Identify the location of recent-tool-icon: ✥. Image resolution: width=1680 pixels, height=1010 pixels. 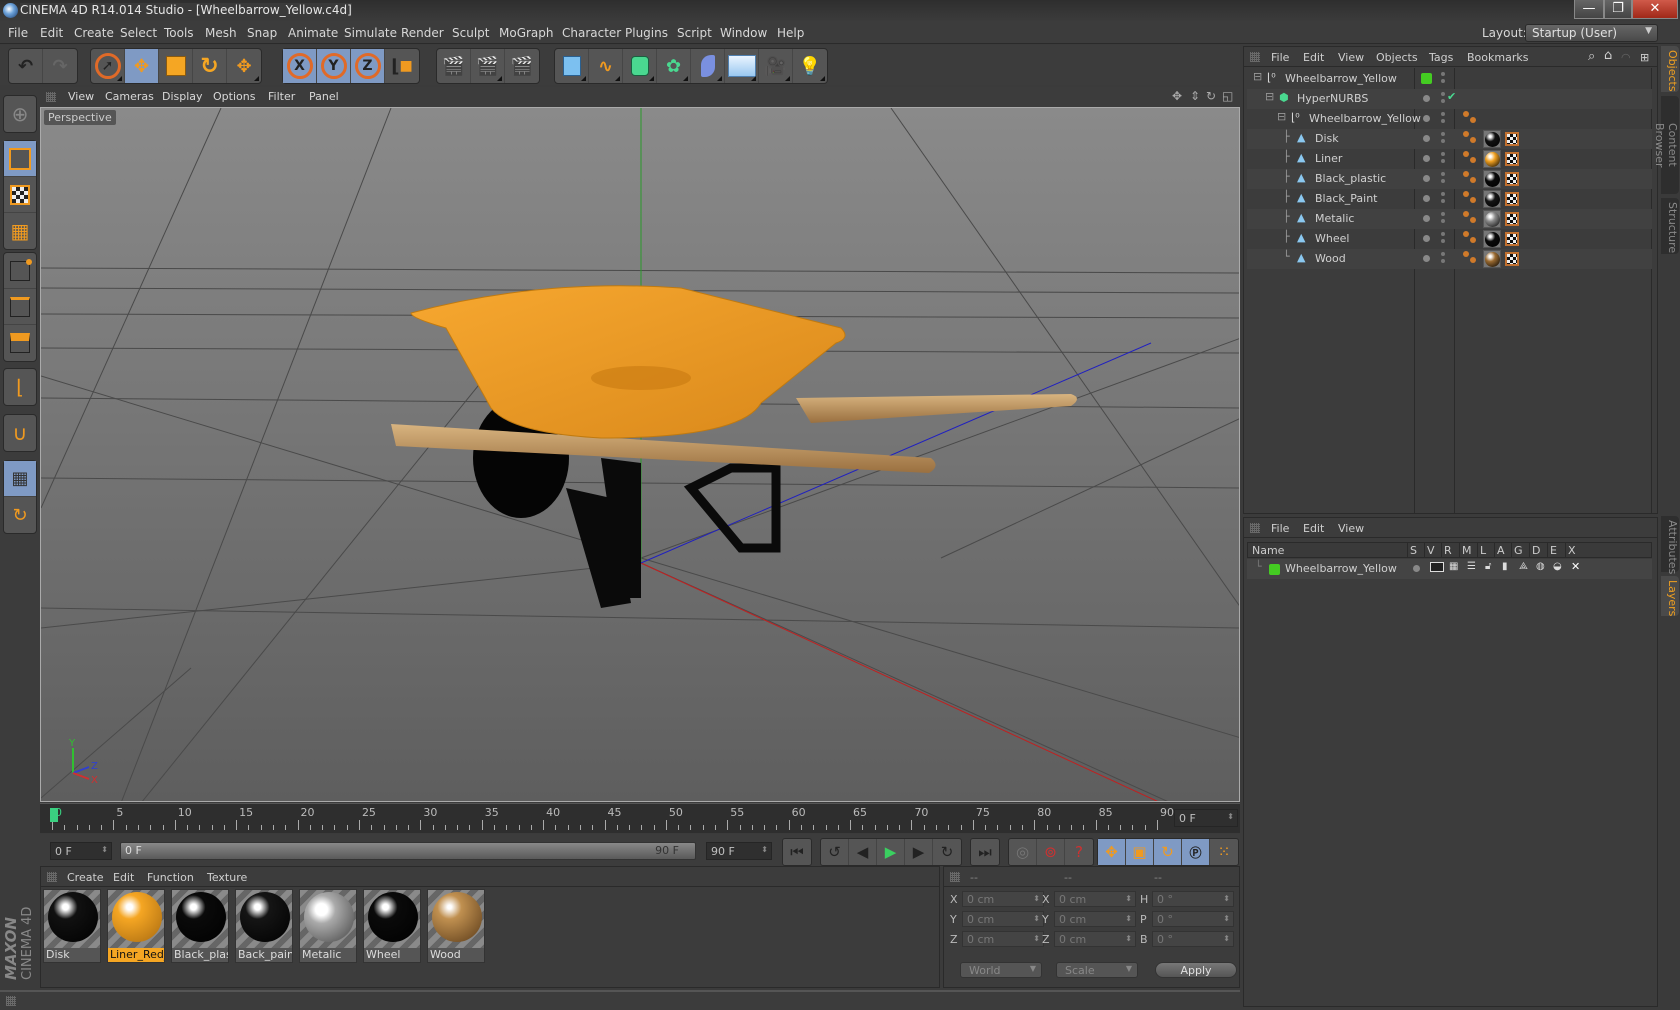
(244, 66).